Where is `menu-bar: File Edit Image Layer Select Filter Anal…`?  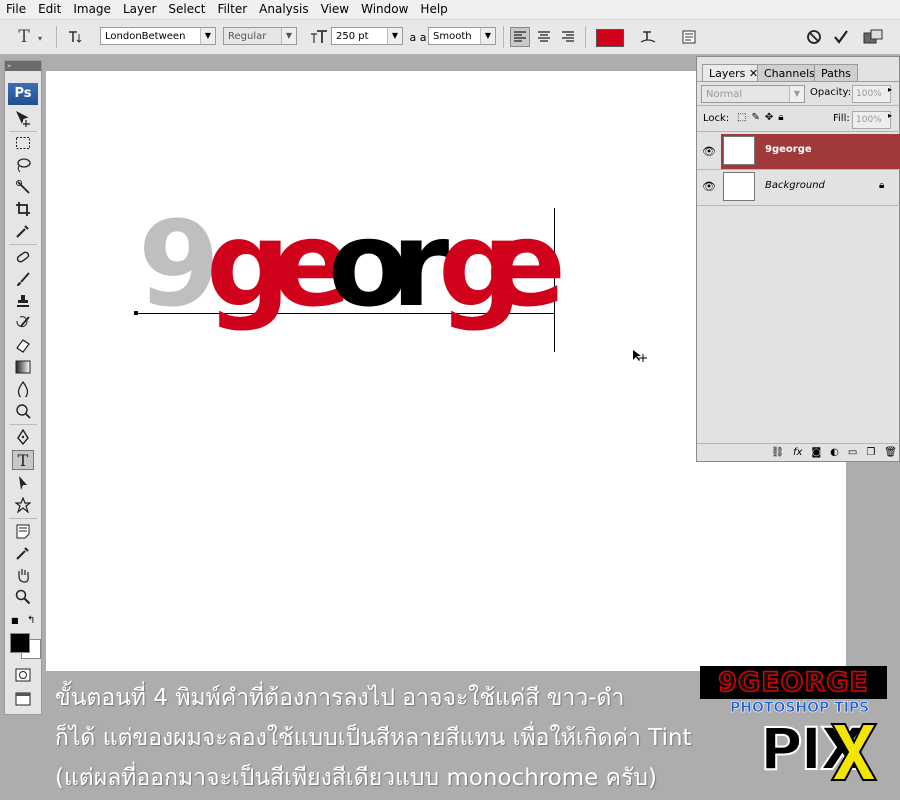 menu-bar: File Edit Image Layer Select Filter Anal… is located at coordinates (450, 10).